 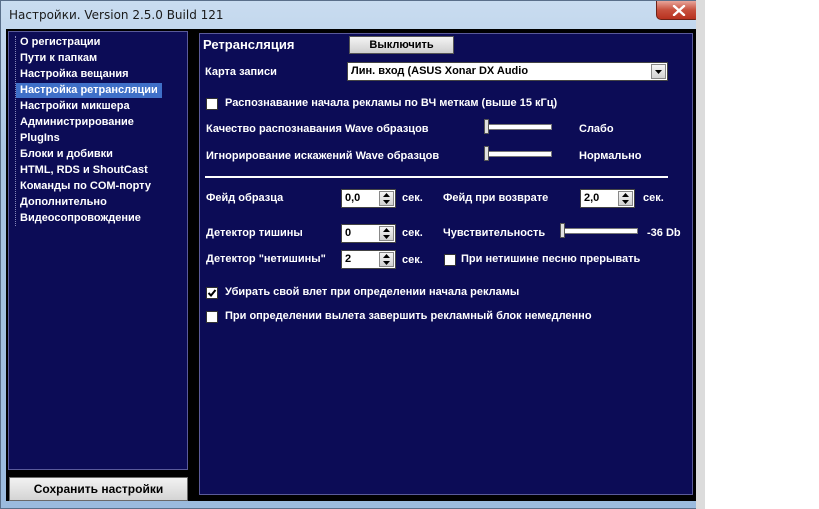 I want to click on close-button, so click(x=678, y=10).